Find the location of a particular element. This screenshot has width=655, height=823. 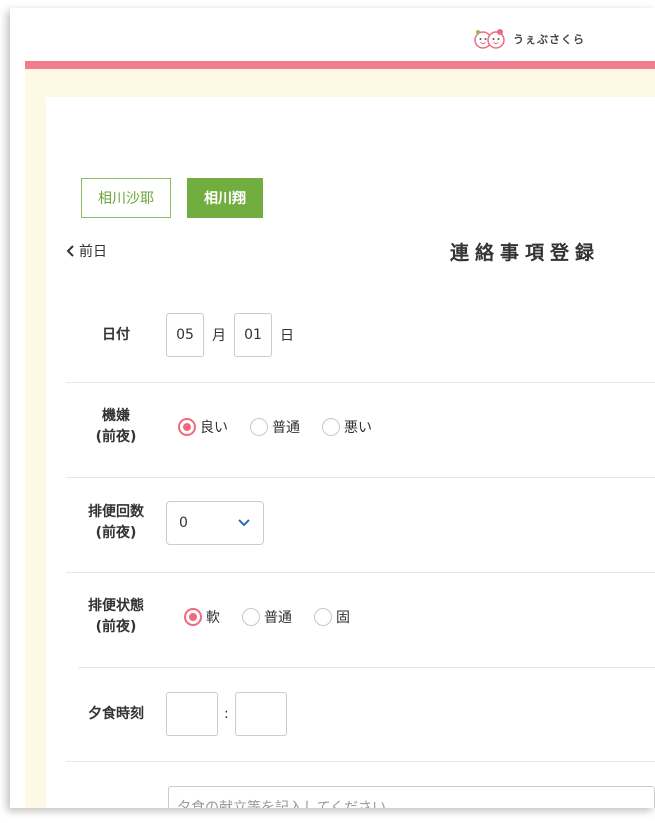

mood-option-good: 良い is located at coordinates (203, 427).